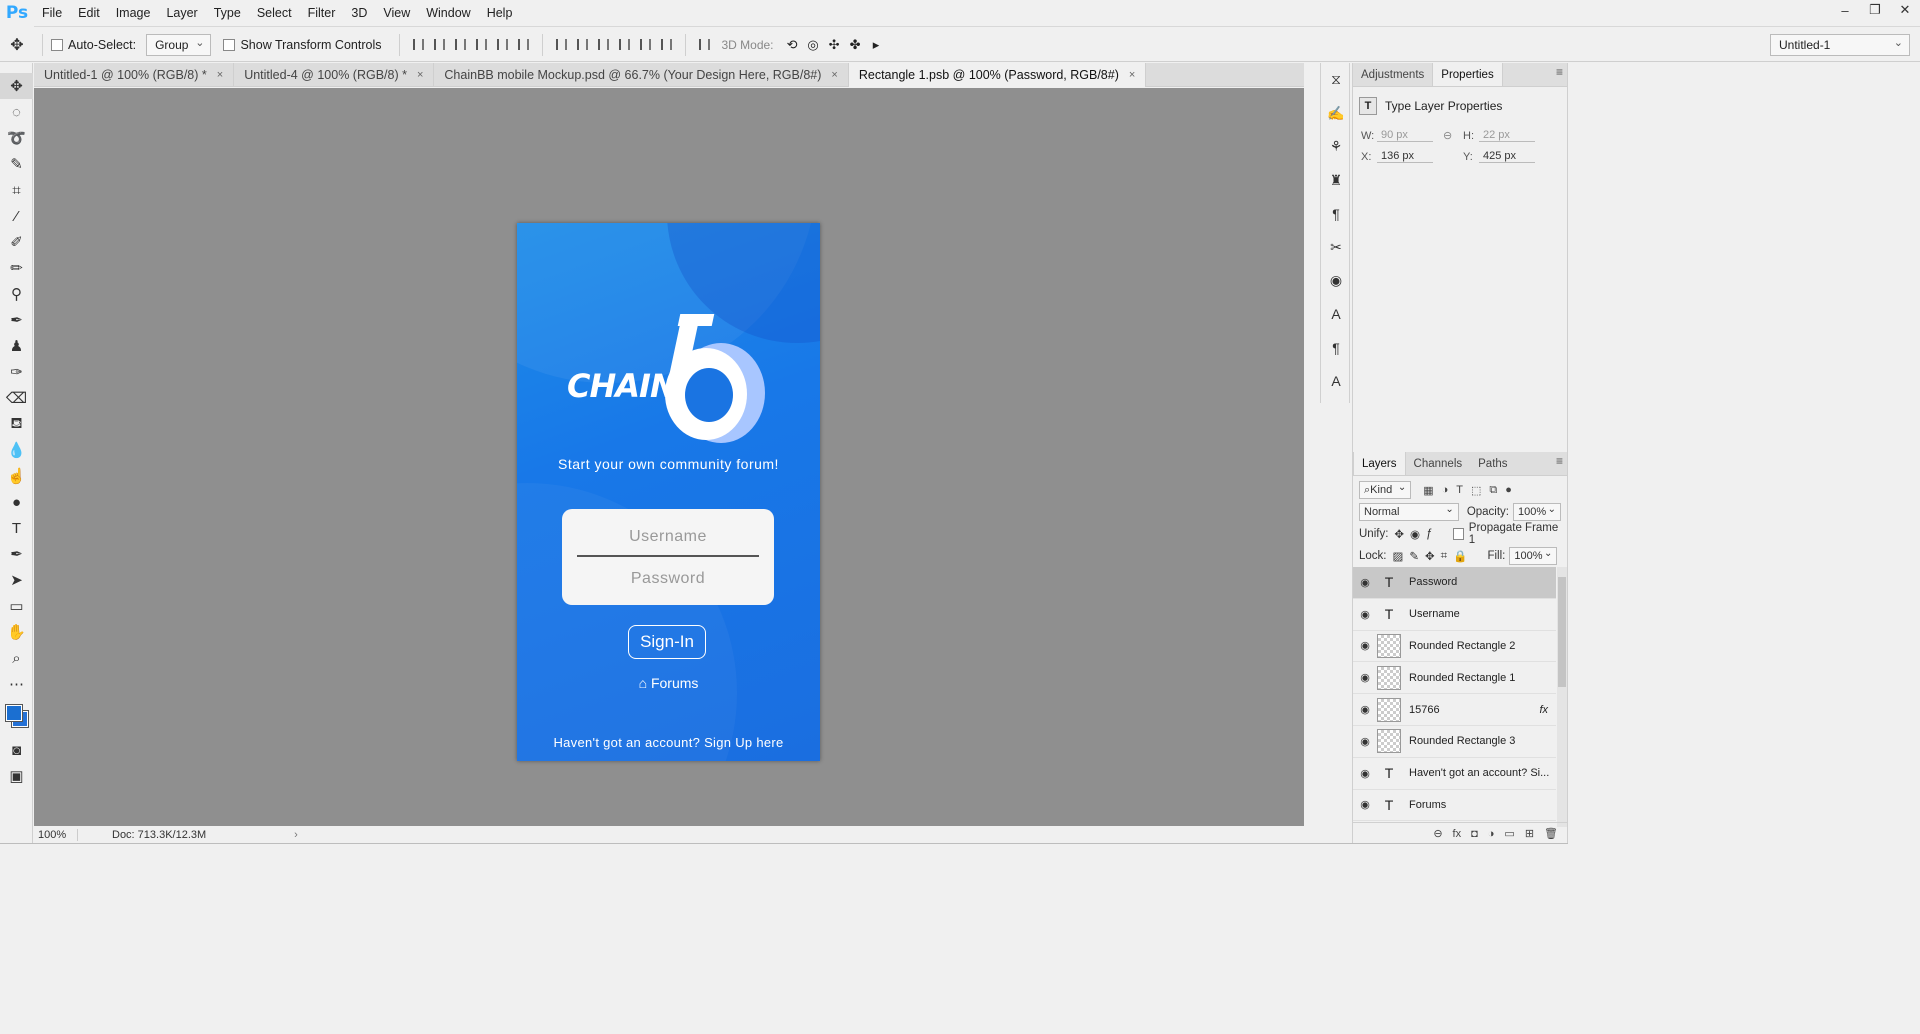 Image resolution: width=1920 pixels, height=1034 pixels. Describe the element at coordinates (1454, 615) in the screenshot. I see `layer-row: ◉ T Username` at that location.